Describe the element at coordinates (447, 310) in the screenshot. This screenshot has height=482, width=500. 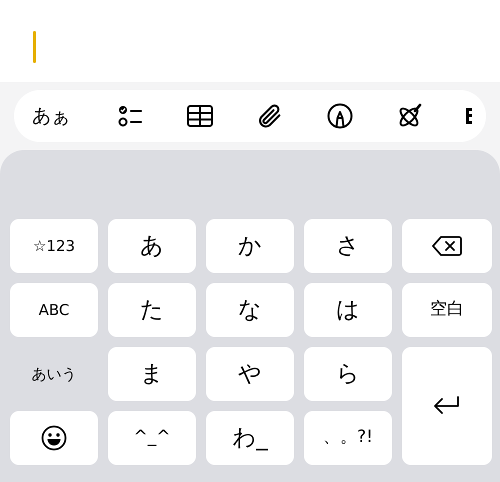
I see `symbol-key: 空白` at that location.